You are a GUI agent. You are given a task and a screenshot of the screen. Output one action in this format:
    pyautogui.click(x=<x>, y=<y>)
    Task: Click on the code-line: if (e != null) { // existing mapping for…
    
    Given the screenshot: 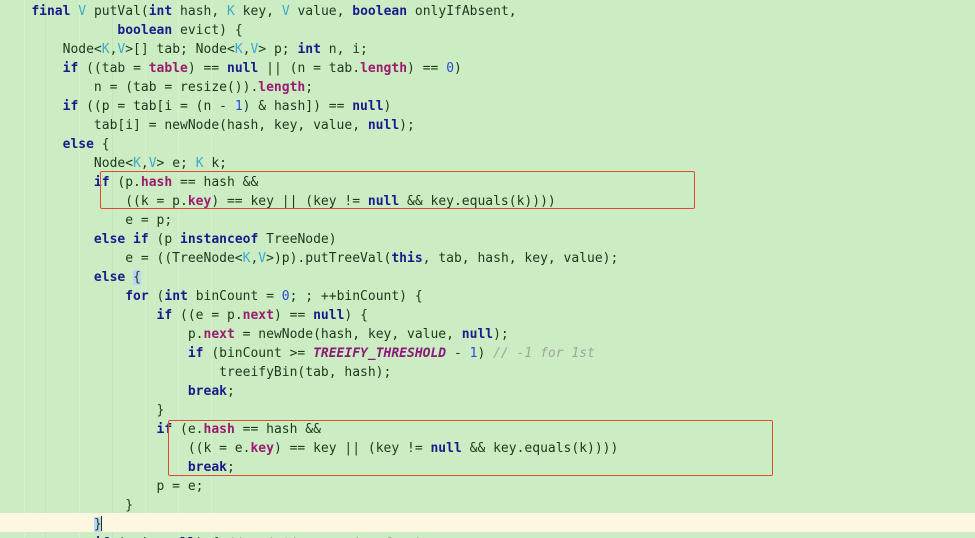 What is the action you would take?
    pyautogui.click(x=309, y=536)
    